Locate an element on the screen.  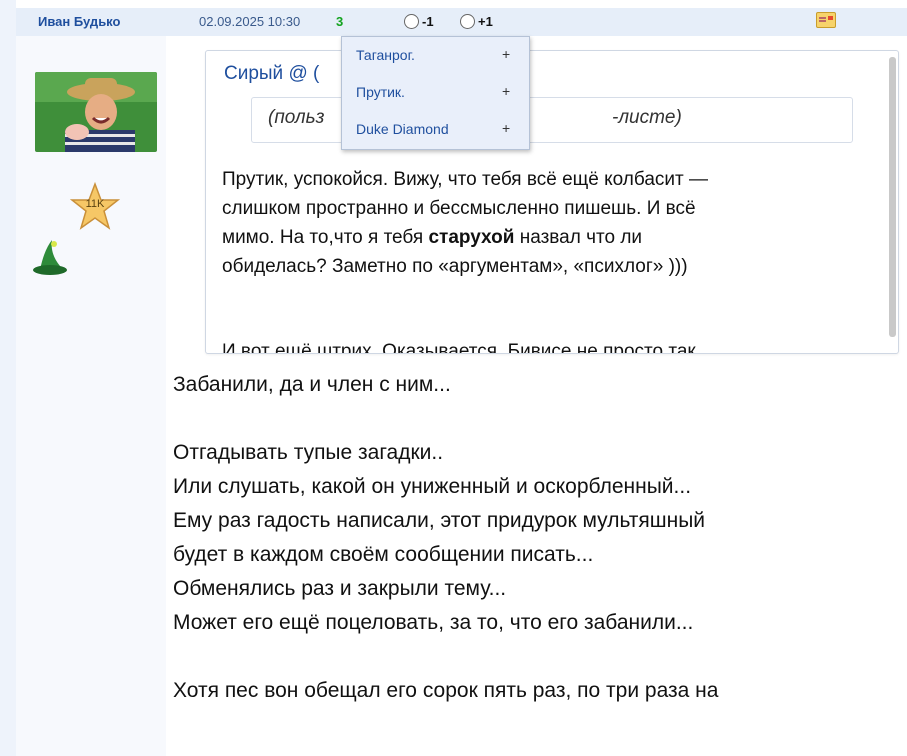
vote-minus-label: -1 is located at coordinates (428, 21).